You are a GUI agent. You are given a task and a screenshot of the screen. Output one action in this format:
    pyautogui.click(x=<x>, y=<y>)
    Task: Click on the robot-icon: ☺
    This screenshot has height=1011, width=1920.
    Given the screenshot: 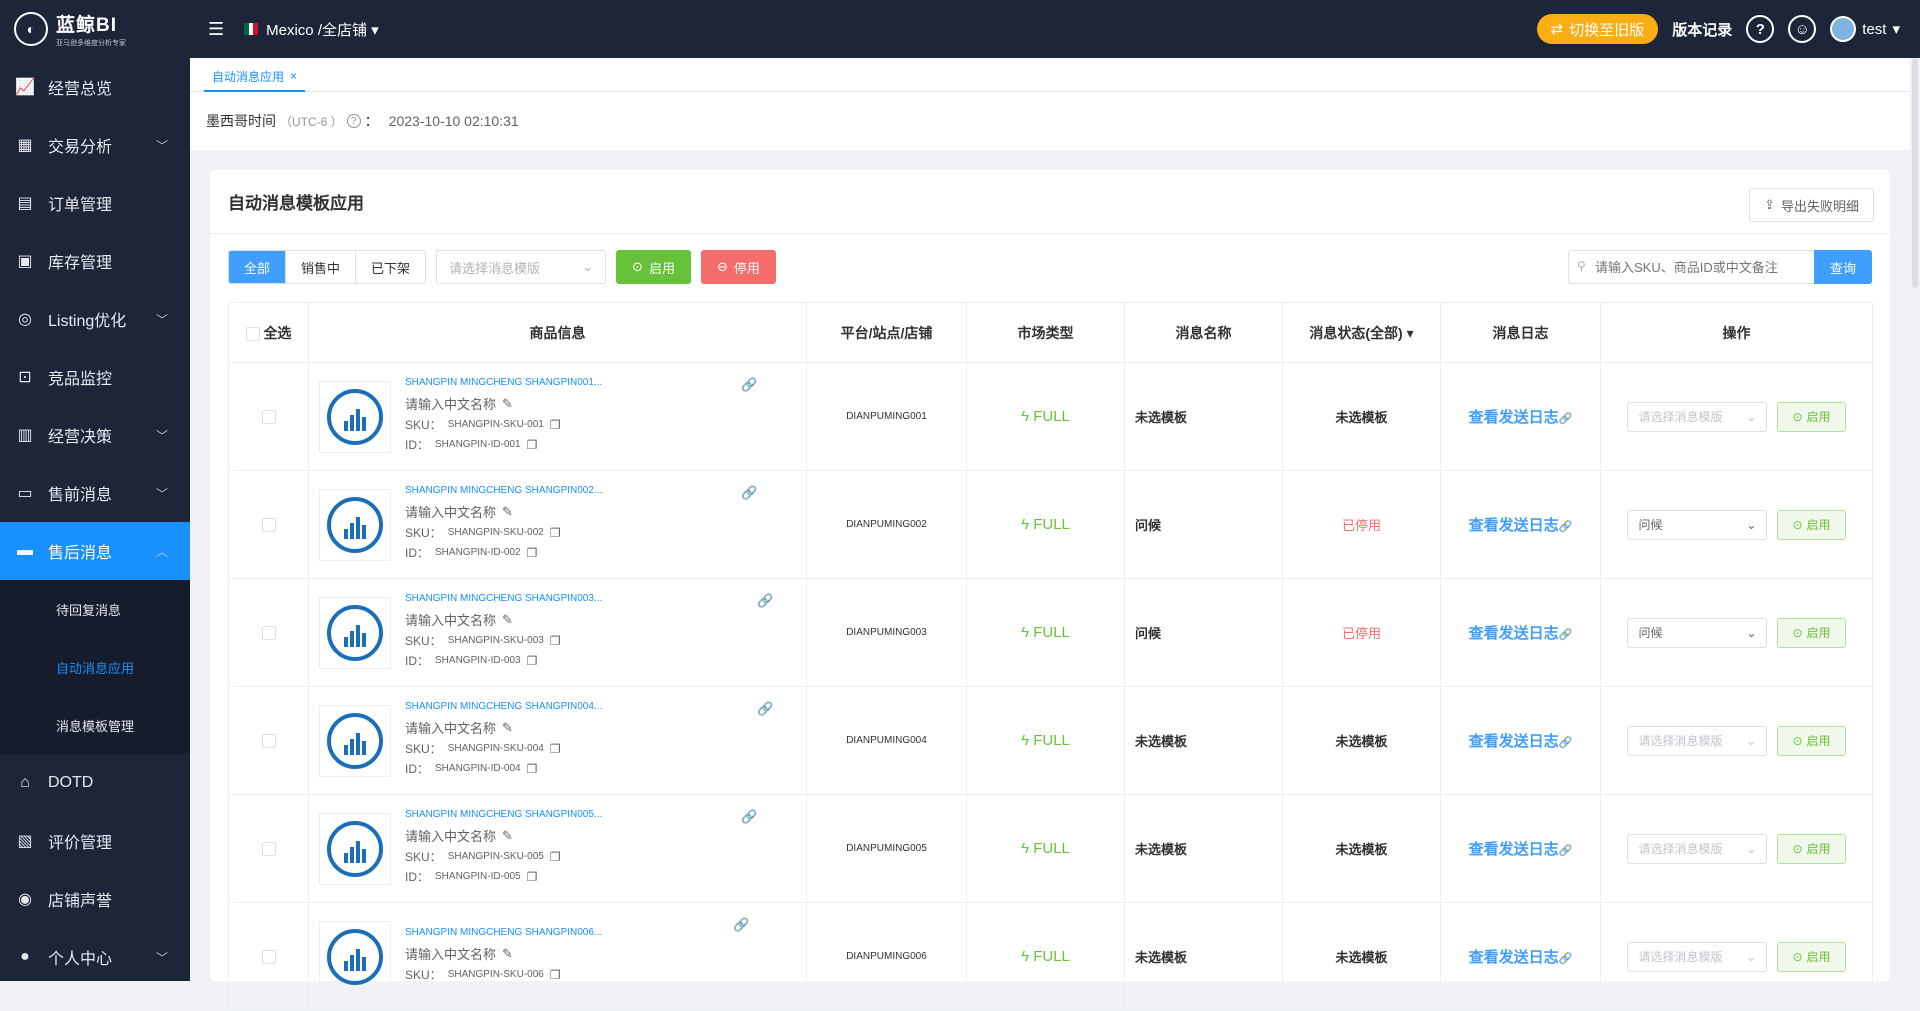 What is the action you would take?
    pyautogui.click(x=1802, y=29)
    